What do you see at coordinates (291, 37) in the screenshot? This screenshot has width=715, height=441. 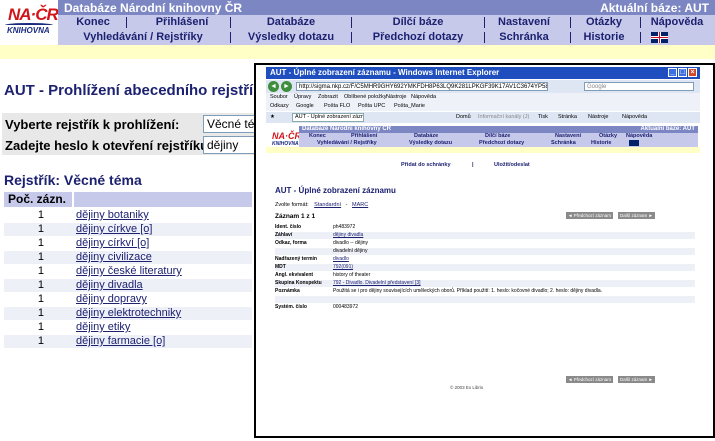 I see `menu-vysledky: Výsledky dotazu` at bounding box center [291, 37].